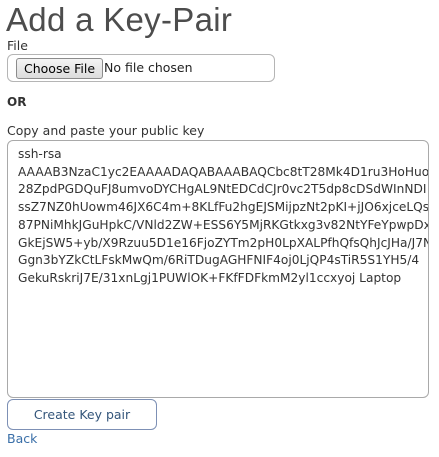 The width and height of the screenshot is (439, 457). I want to click on create-key-pair-button: Create Key pair, so click(82, 414).